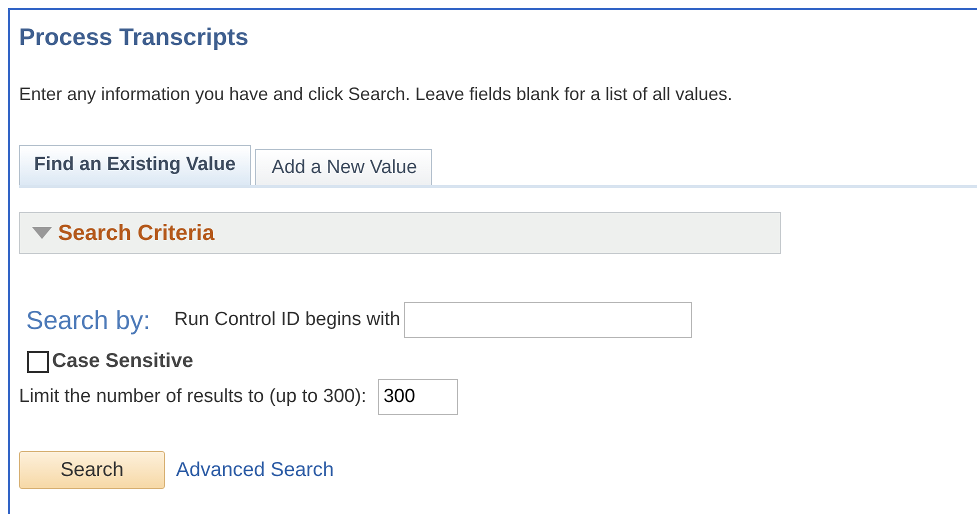 This screenshot has height=514, width=977. What do you see at coordinates (88, 320) in the screenshot?
I see `search-by-label: Search by:` at bounding box center [88, 320].